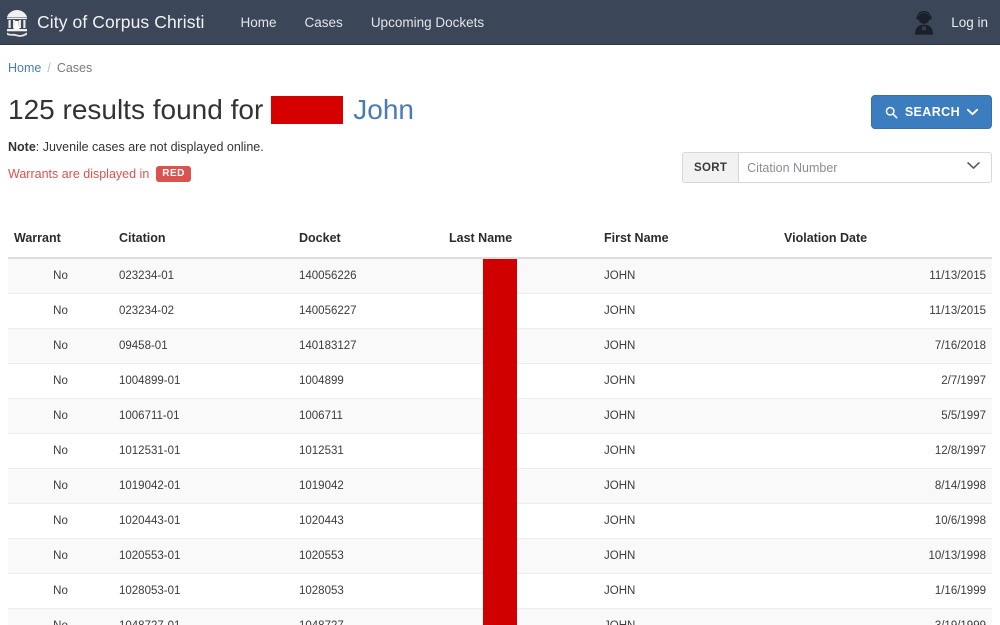  What do you see at coordinates (368, 240) in the screenshot?
I see `column-header-docket: Docket` at bounding box center [368, 240].